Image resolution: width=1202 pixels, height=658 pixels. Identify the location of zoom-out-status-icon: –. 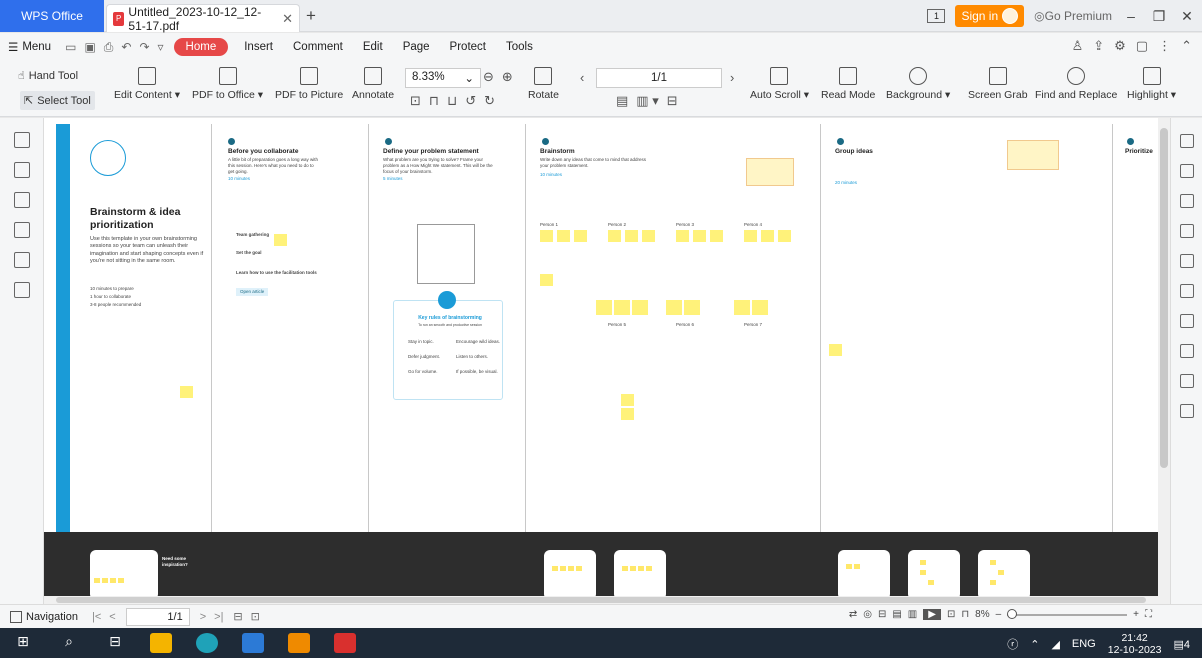
(999, 614).